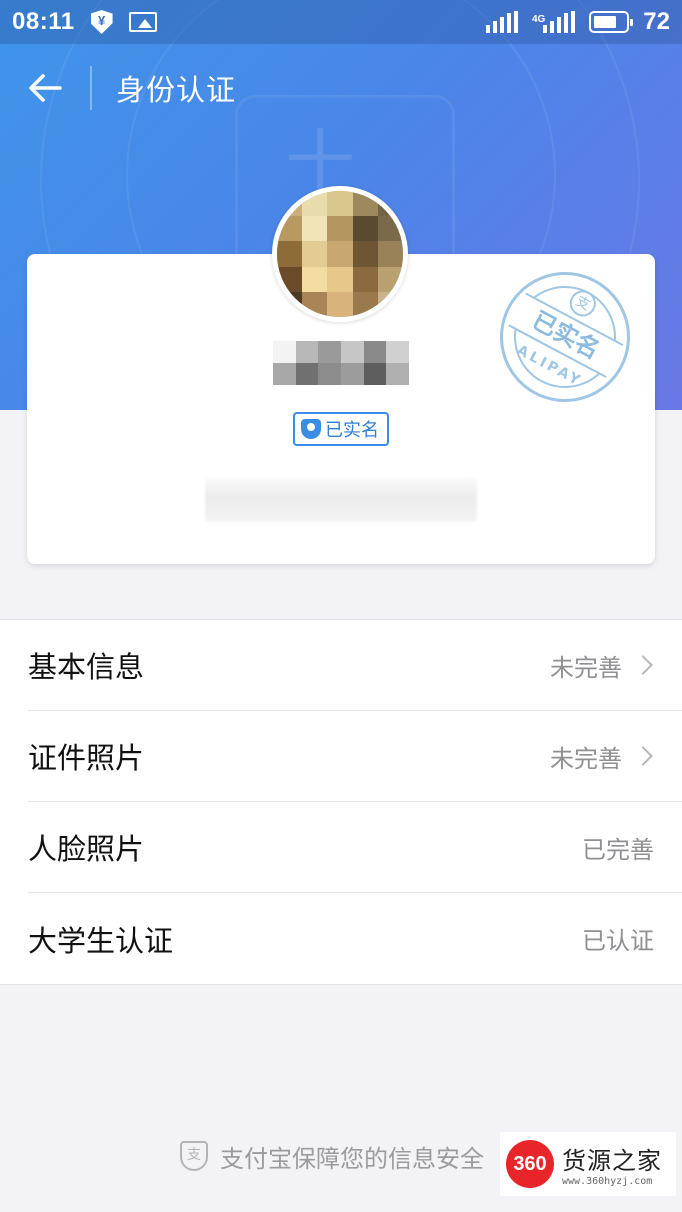  What do you see at coordinates (355, 938) in the screenshot?
I see `list-item-student-verification: 大学生认证 已认证` at bounding box center [355, 938].